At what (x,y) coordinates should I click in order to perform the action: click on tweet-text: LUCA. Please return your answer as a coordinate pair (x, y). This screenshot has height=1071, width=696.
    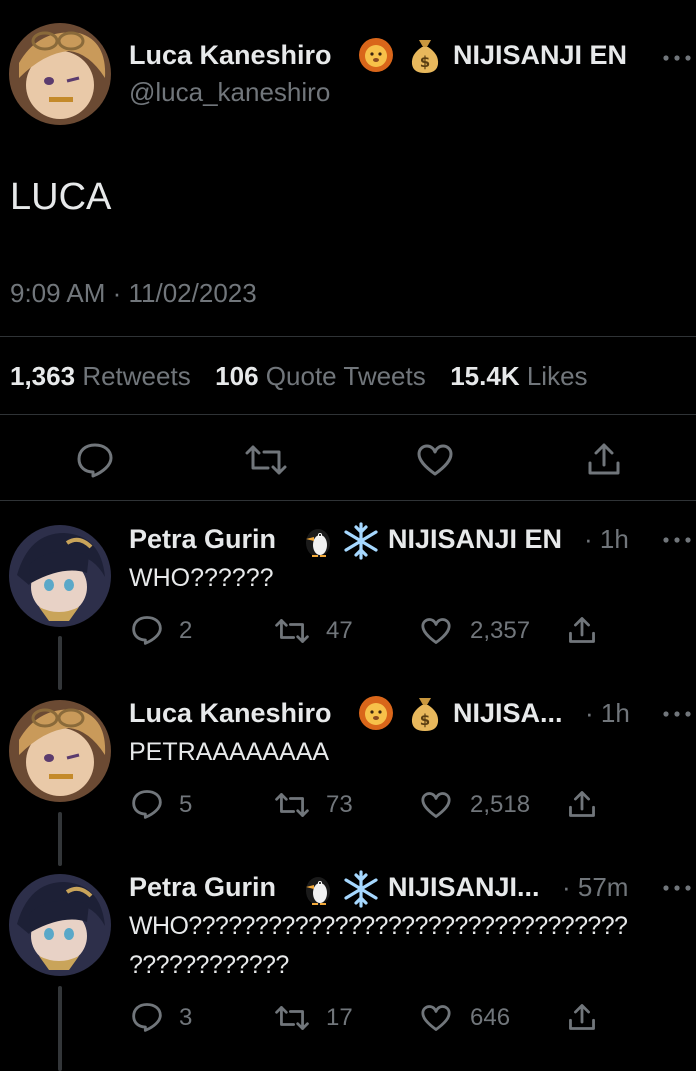
    Looking at the image, I should click on (61, 197).